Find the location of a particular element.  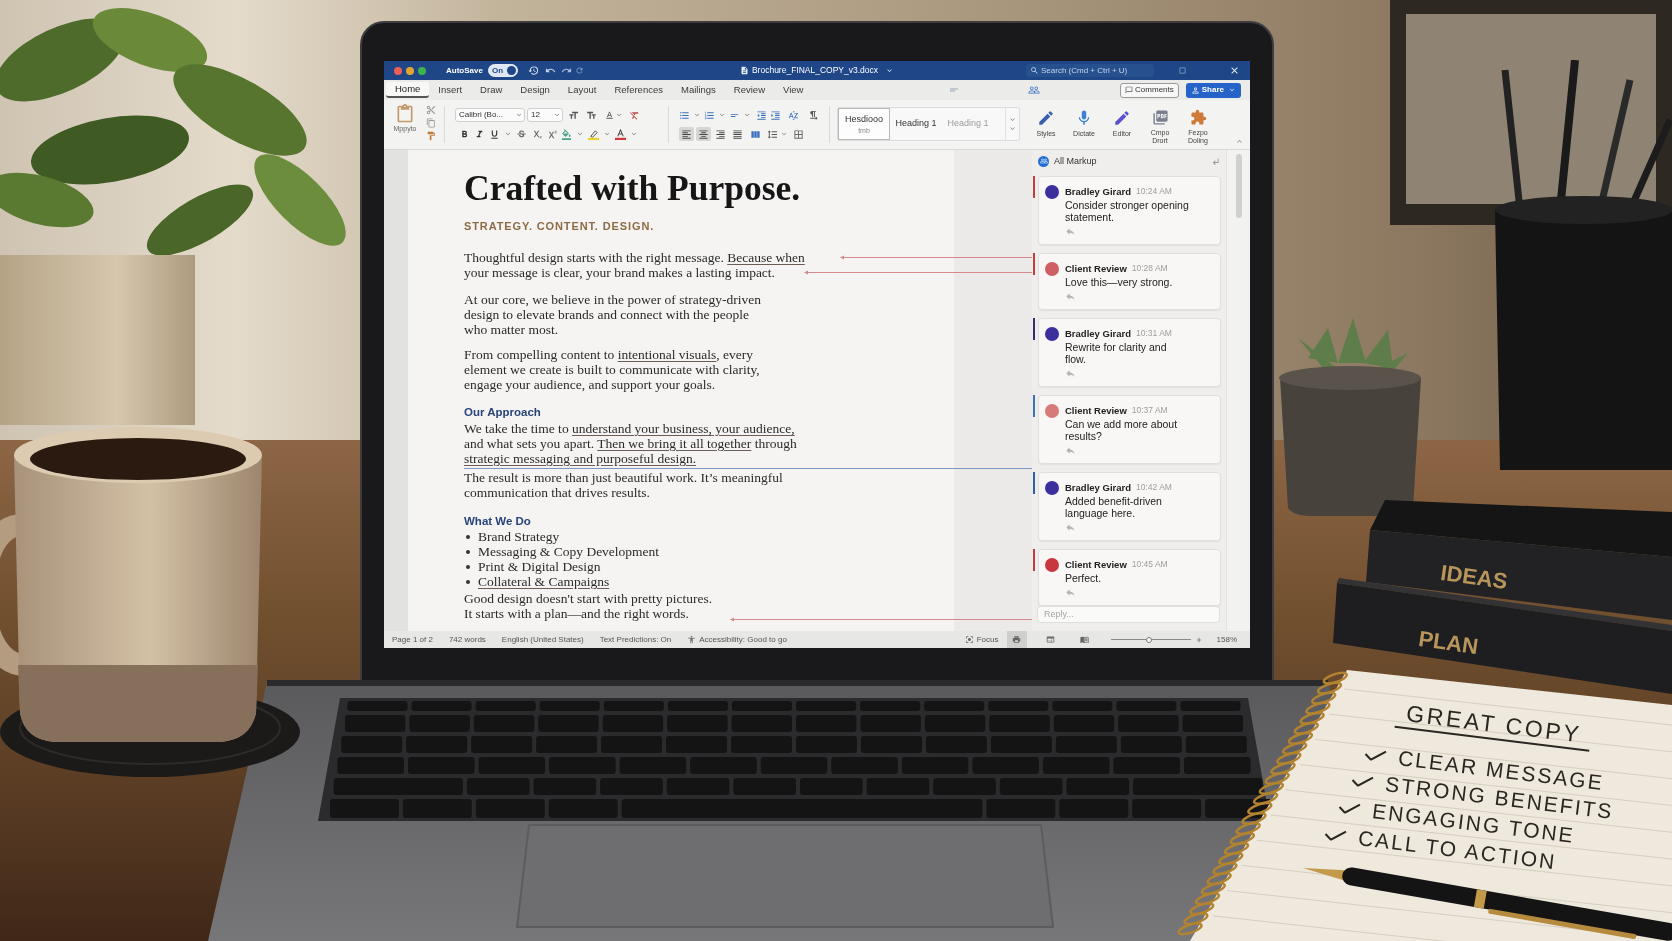

highlight-icon is located at coordinates (593, 134).